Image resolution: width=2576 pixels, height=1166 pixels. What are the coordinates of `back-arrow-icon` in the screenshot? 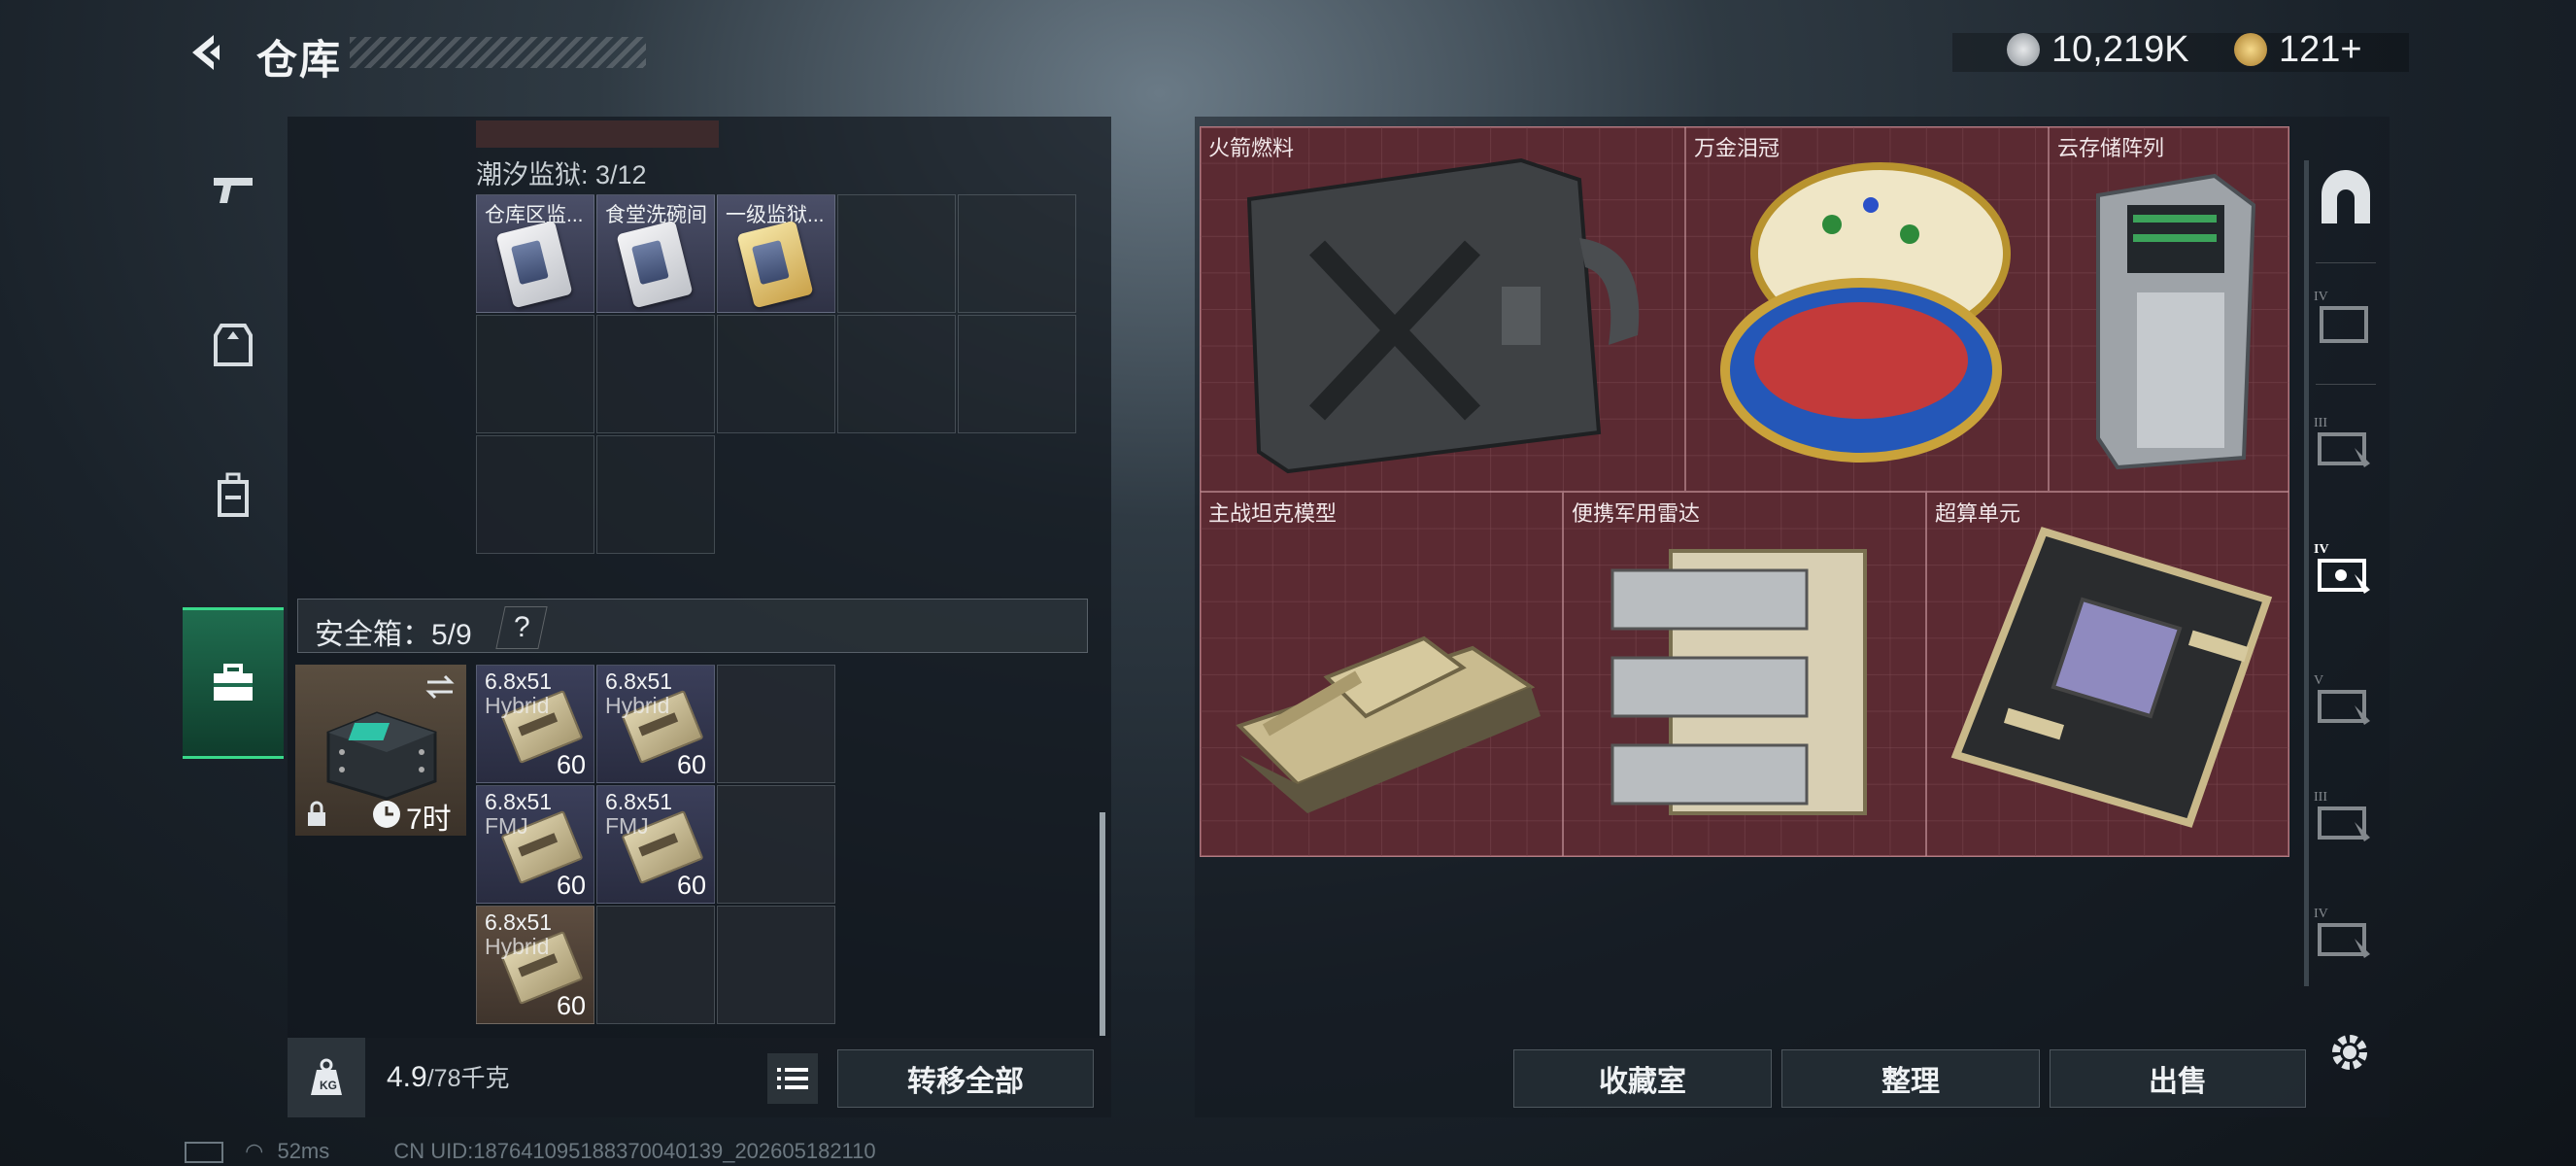 It's located at (206, 52).